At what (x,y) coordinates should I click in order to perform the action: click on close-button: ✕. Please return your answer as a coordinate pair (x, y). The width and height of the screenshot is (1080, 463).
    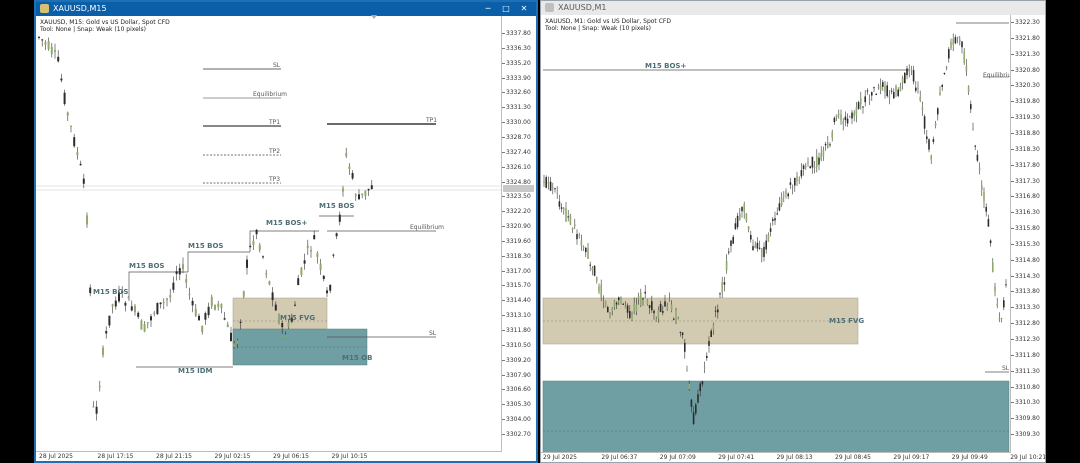
    Looking at the image, I should click on (524, 9).